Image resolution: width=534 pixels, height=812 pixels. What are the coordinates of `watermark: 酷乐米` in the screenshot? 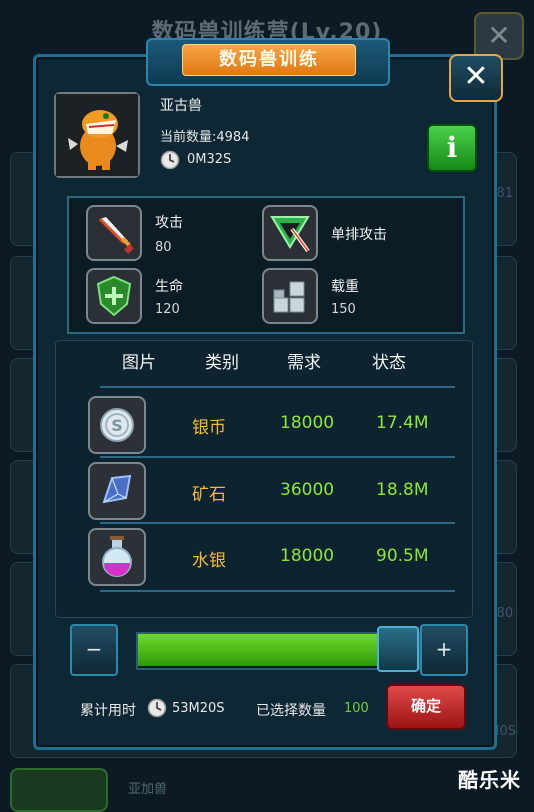 It's located at (489, 780).